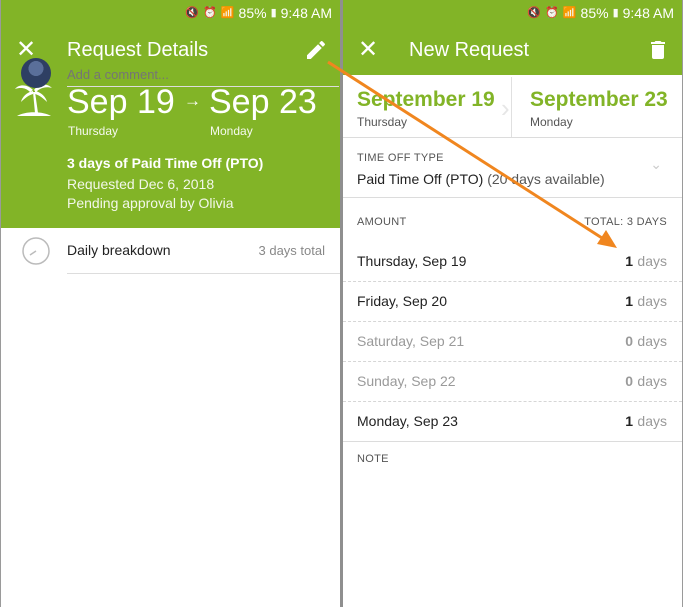 The width and height of the screenshot is (683, 607). I want to click on list-item: Thursday, Sep 19 1 days, so click(512, 262).